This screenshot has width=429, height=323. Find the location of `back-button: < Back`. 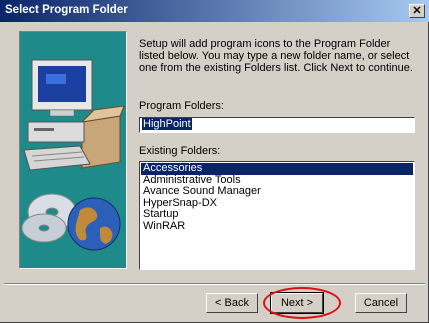

back-button: < Back is located at coordinates (232, 303).